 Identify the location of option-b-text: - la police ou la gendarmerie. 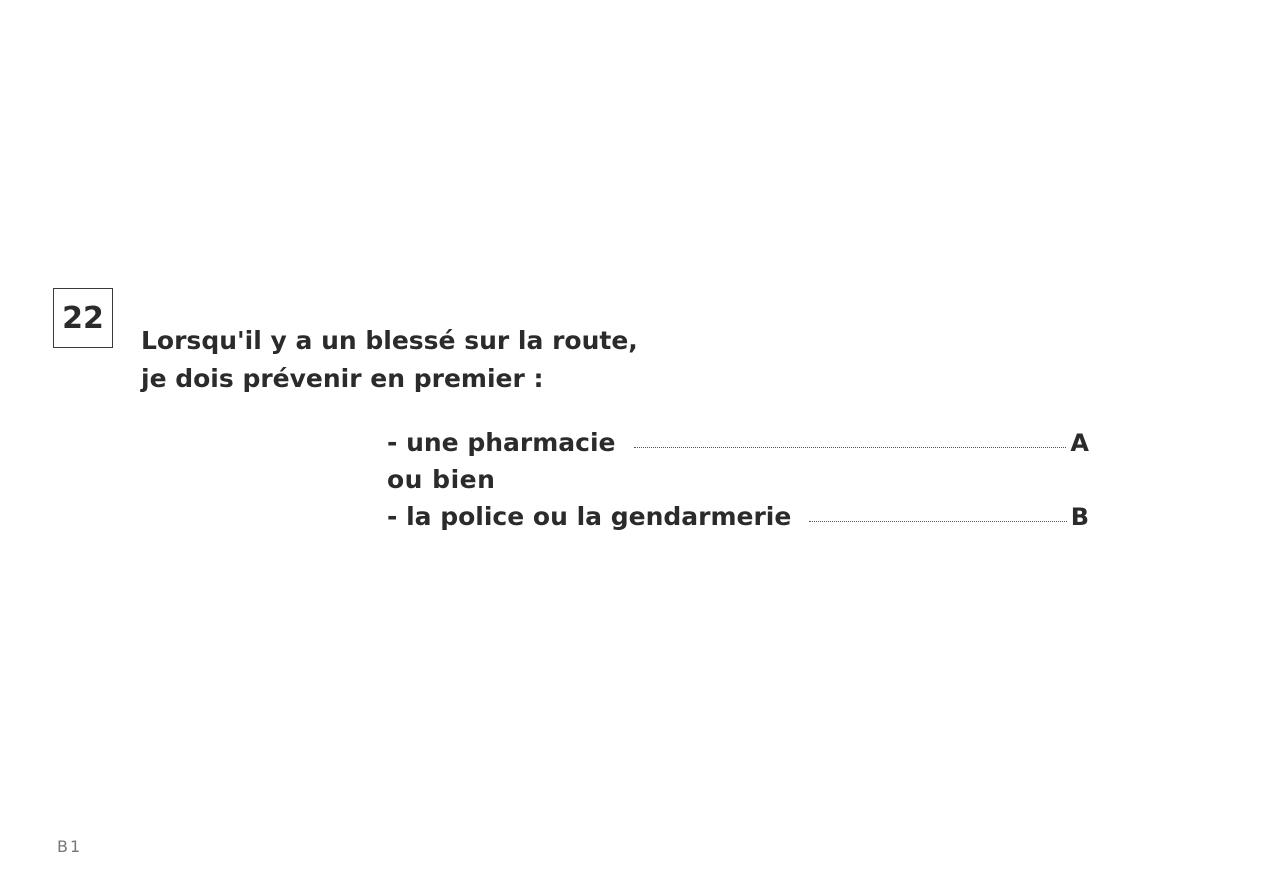
(589, 516).